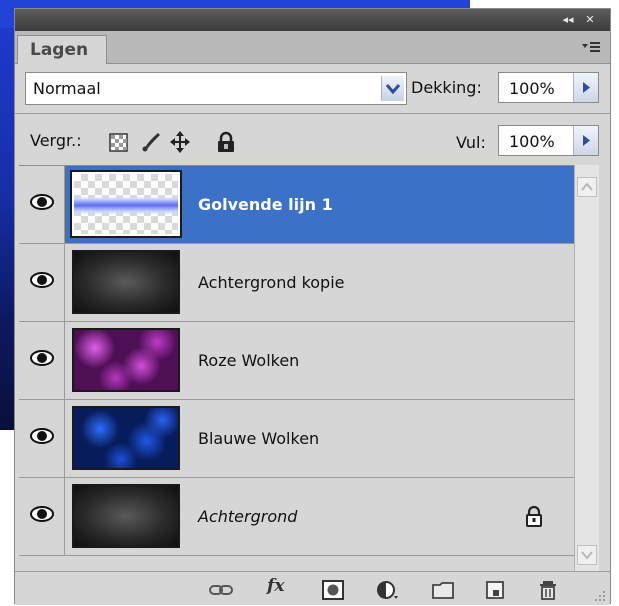 This screenshot has height=606, width=619. Describe the element at coordinates (532, 141) in the screenshot. I see `fill-value: 100%` at that location.